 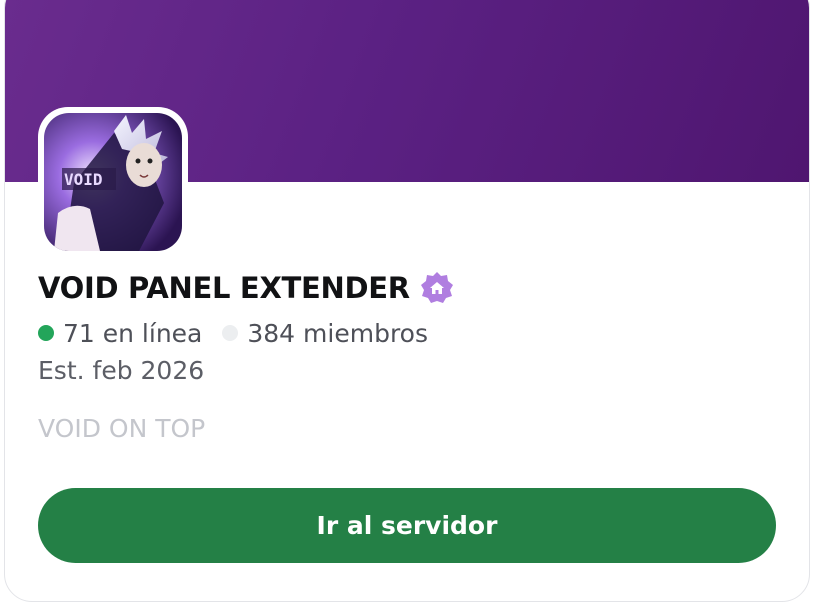 I want to click on server-title-row: VOID PANEL EXTENDER, so click(x=246, y=288).